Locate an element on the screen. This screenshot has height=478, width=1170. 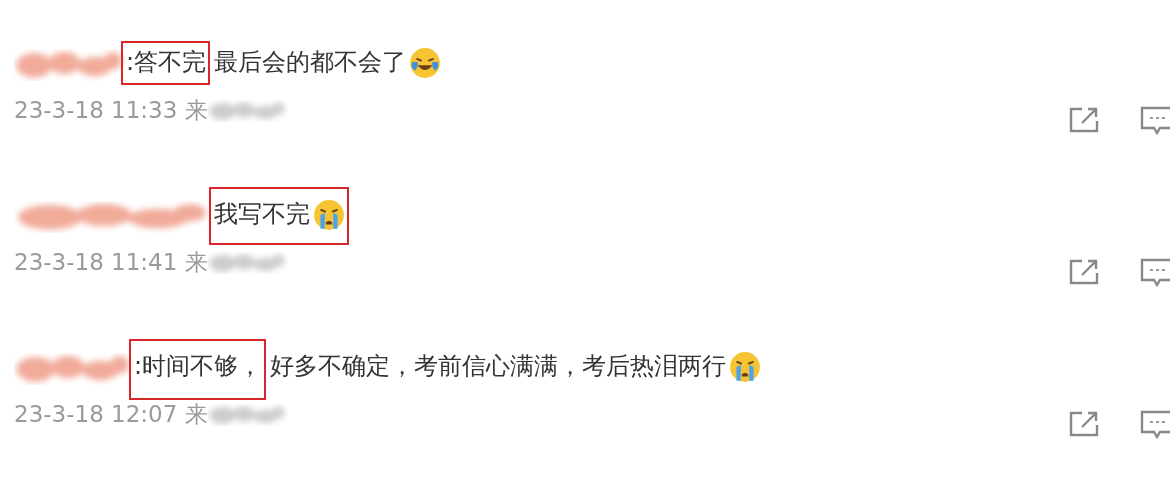
comment-time: 23-3-18 12:07 is located at coordinates (96, 414).